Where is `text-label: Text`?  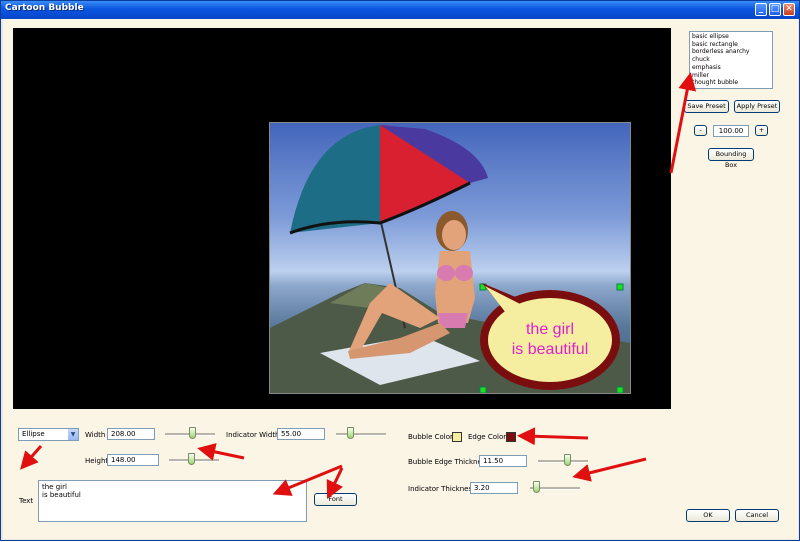 text-label: Text is located at coordinates (26, 501).